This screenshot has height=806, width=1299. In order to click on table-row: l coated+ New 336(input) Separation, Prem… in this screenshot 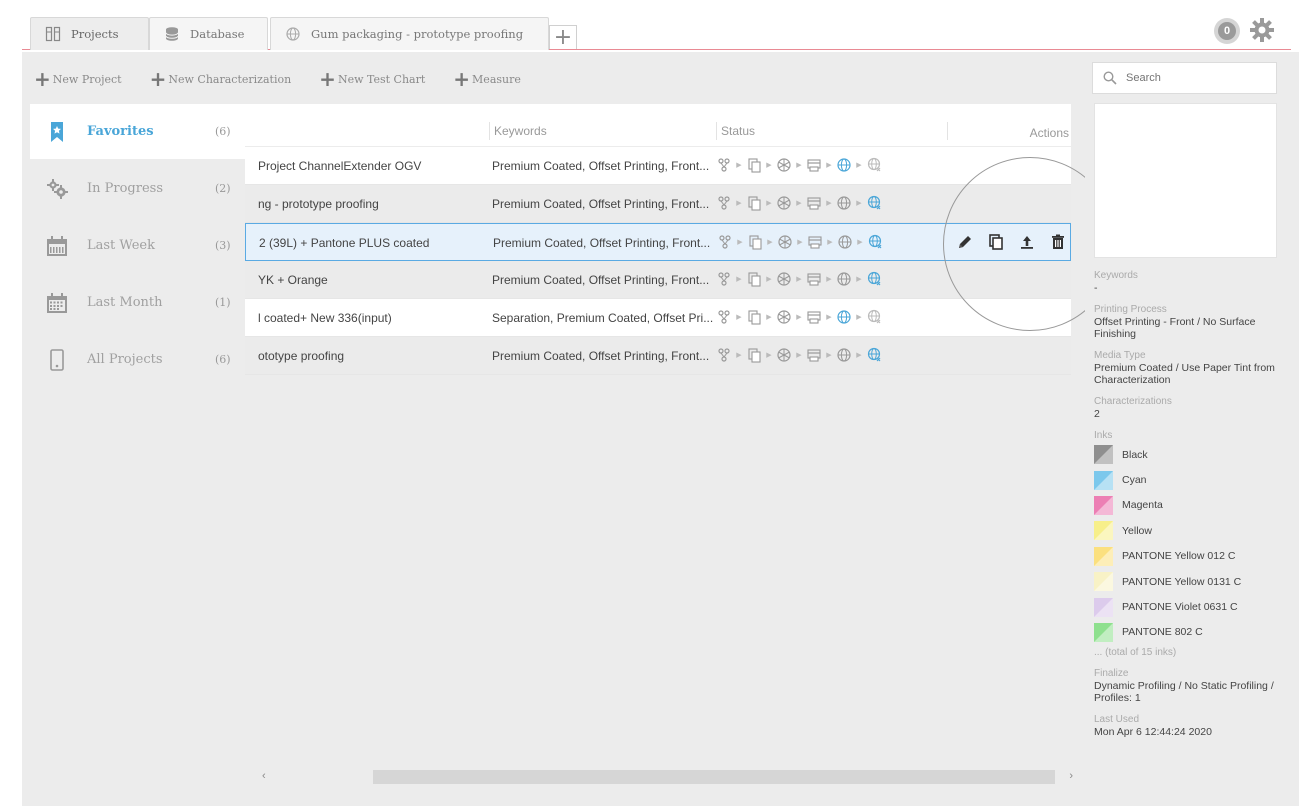, I will do `click(658, 318)`.